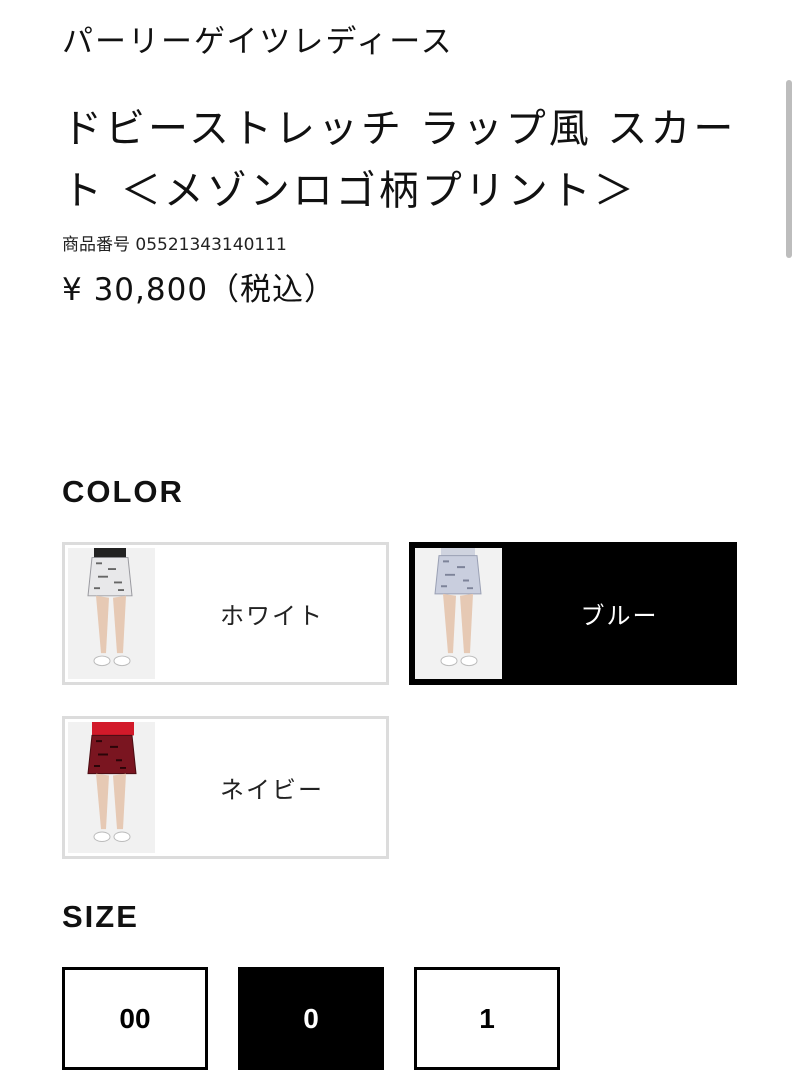 The width and height of the screenshot is (799, 1080). I want to click on skirt-photo-white-icon, so click(111, 613).